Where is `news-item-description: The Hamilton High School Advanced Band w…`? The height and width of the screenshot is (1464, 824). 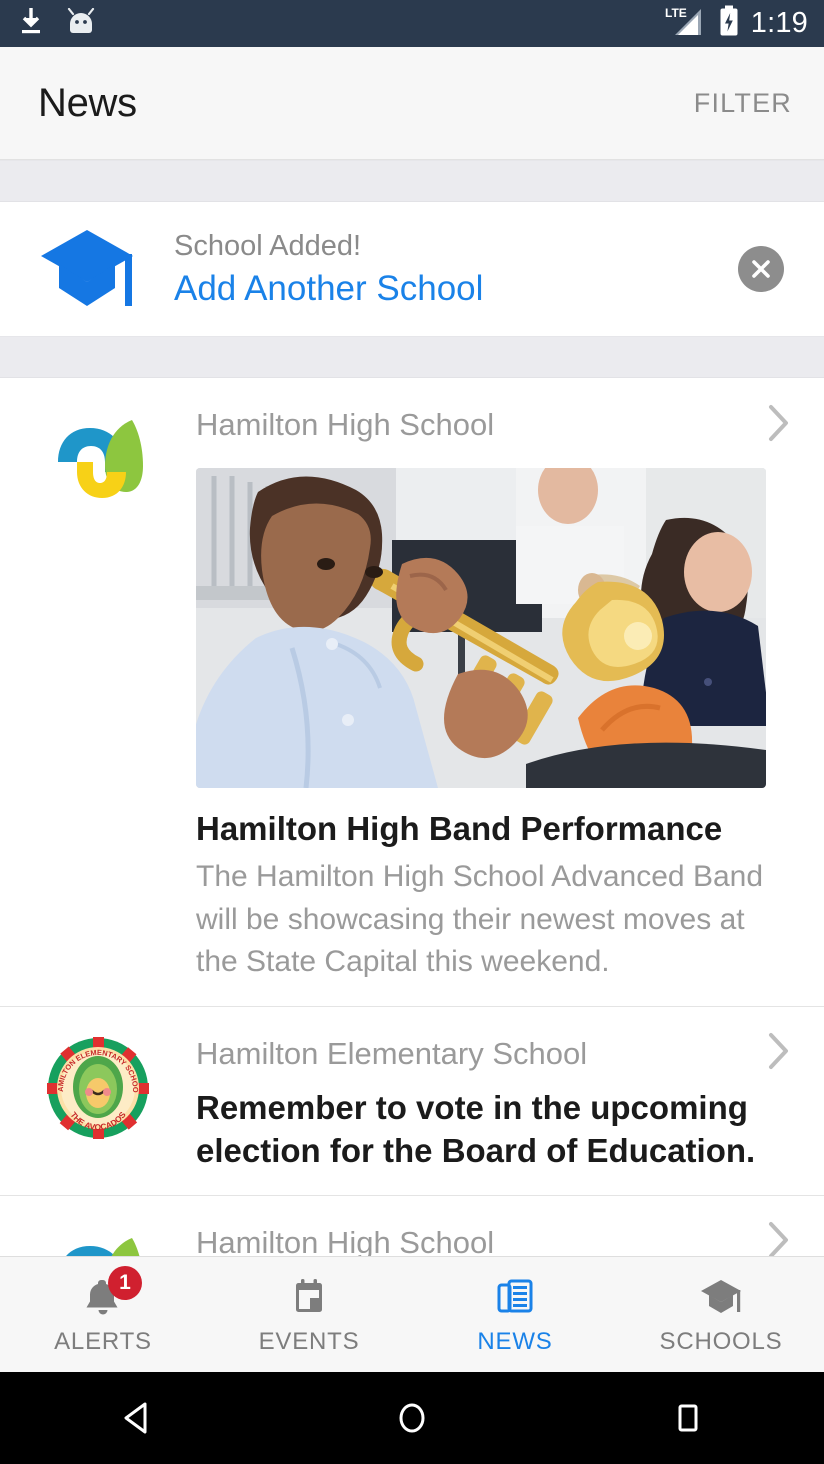 news-item-description: The Hamilton High School Advanced Band w… is located at coordinates (480, 919).